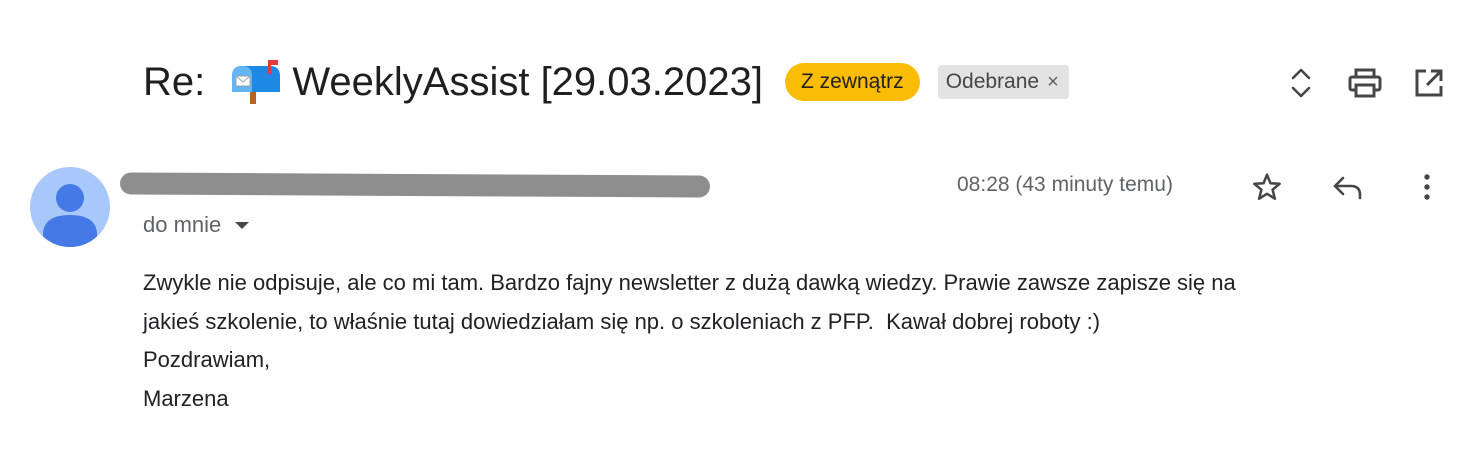 This screenshot has height=458, width=1462. I want to click on label-external: Z zewnątrz, so click(852, 82).